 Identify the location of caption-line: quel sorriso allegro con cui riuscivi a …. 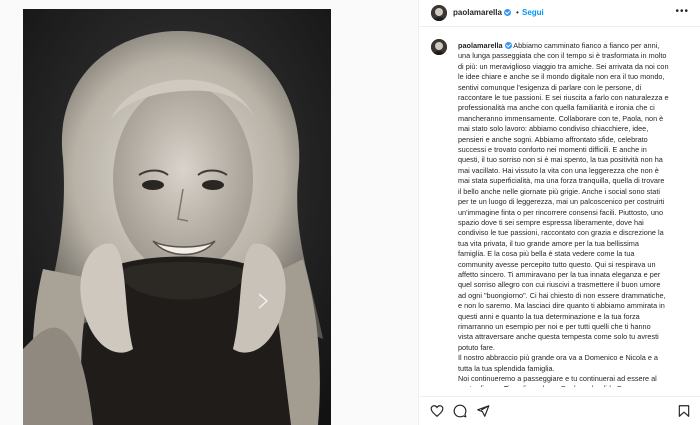
(559, 285).